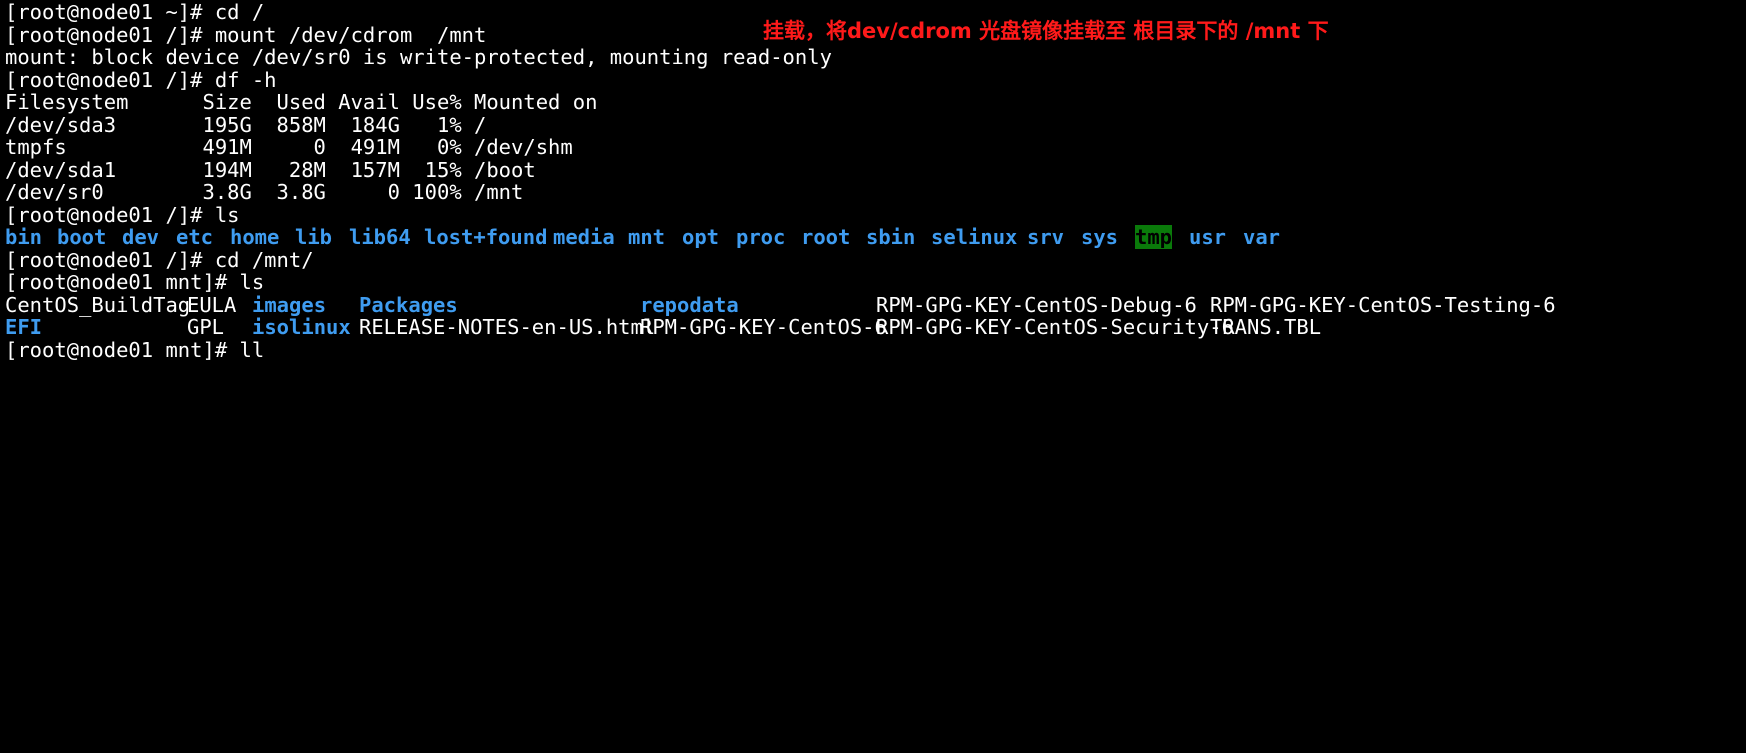  Describe the element at coordinates (24, 327) in the screenshot. I see `dir-entry: EFI` at that location.